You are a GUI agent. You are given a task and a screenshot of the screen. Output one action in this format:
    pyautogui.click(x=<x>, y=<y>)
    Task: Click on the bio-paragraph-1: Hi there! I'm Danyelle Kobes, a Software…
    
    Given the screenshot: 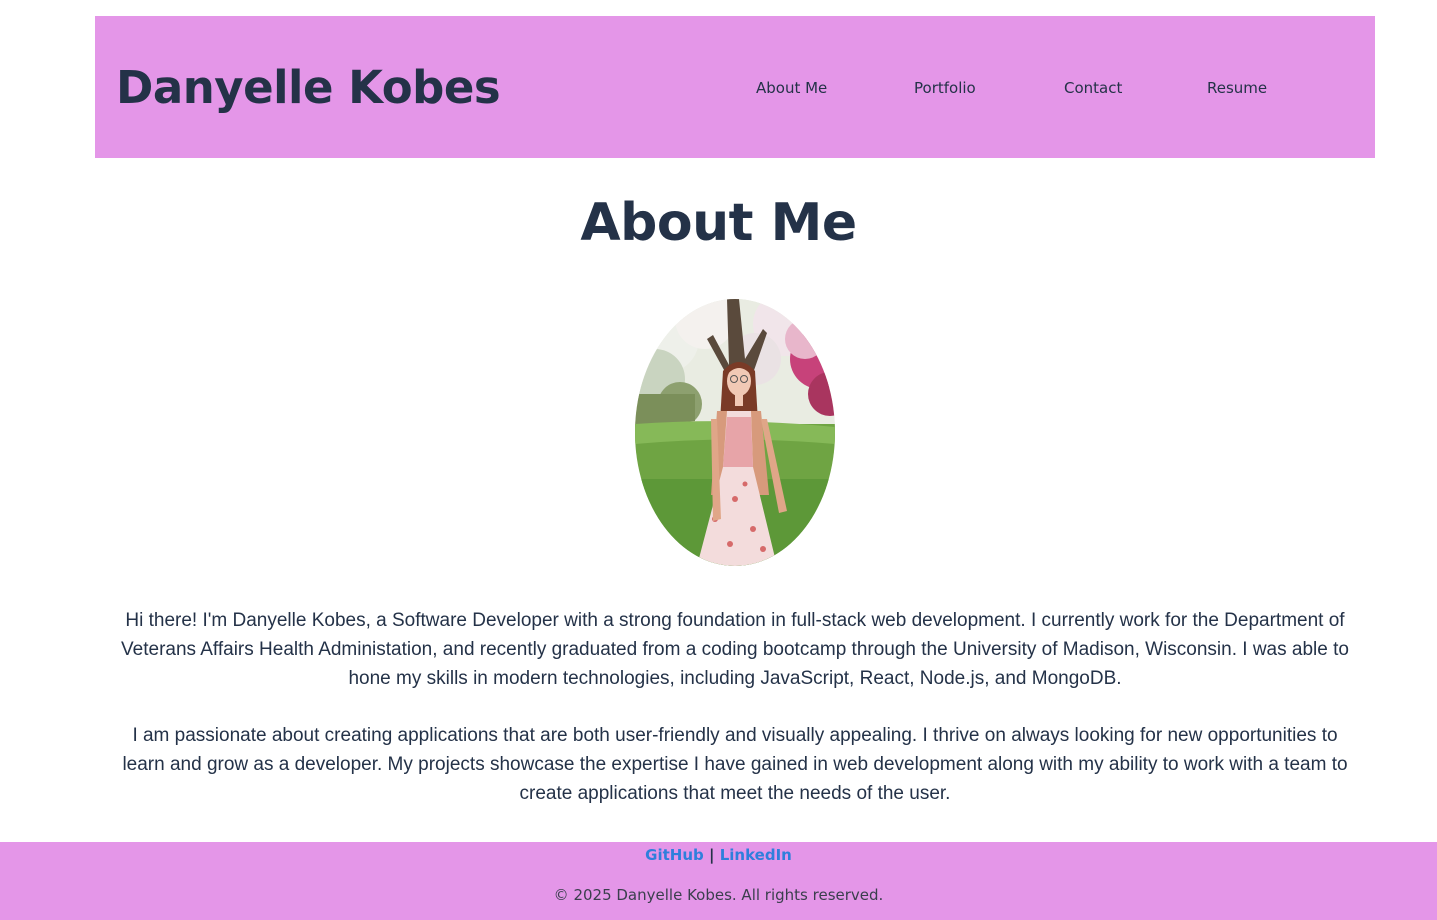 What is the action you would take?
    pyautogui.click(x=735, y=649)
    